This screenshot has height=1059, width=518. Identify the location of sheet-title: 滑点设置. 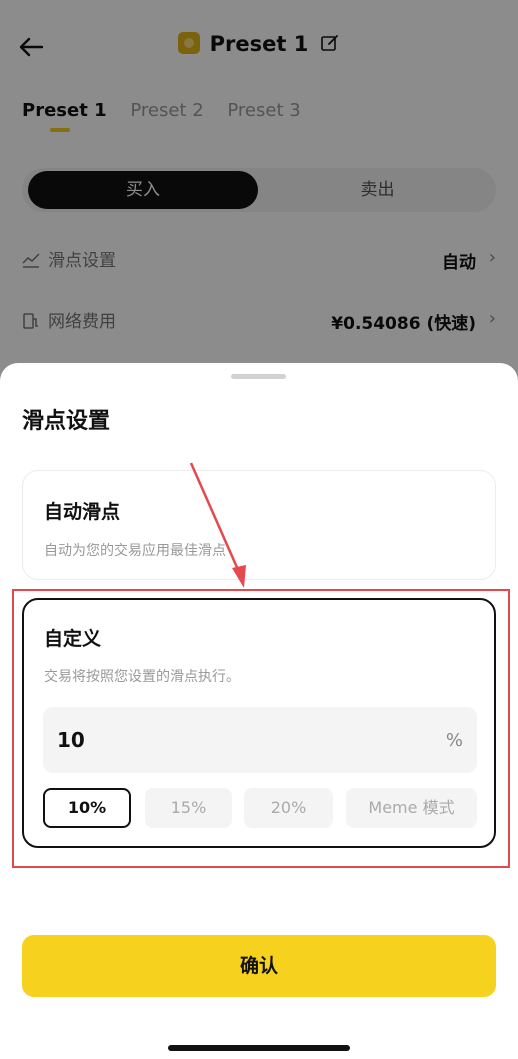
(66, 421).